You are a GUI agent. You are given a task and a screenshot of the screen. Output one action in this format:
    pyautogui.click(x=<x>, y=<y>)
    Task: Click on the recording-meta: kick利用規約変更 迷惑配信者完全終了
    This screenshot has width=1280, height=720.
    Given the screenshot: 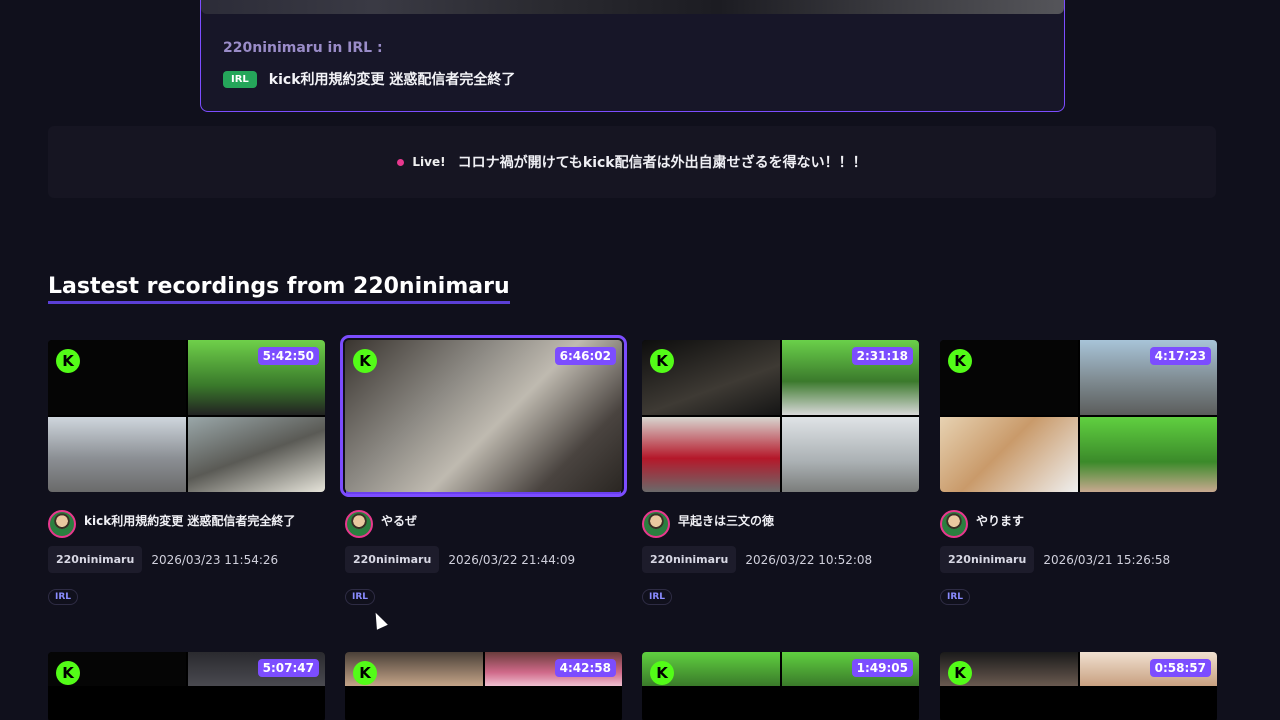 What is the action you would take?
    pyautogui.click(x=186, y=524)
    